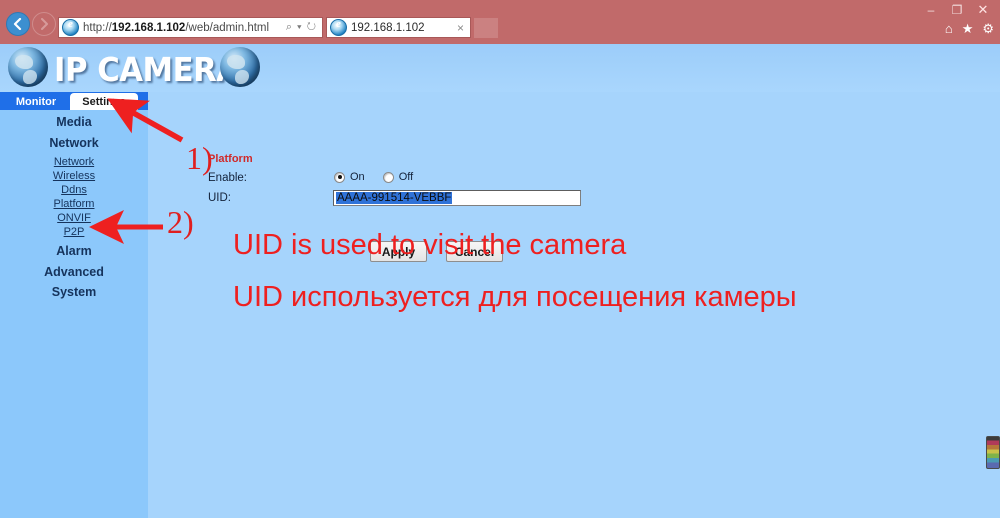 The height and width of the screenshot is (518, 1000). What do you see at coordinates (373, 177) in the screenshot?
I see `enable-radio-group: On Off` at bounding box center [373, 177].